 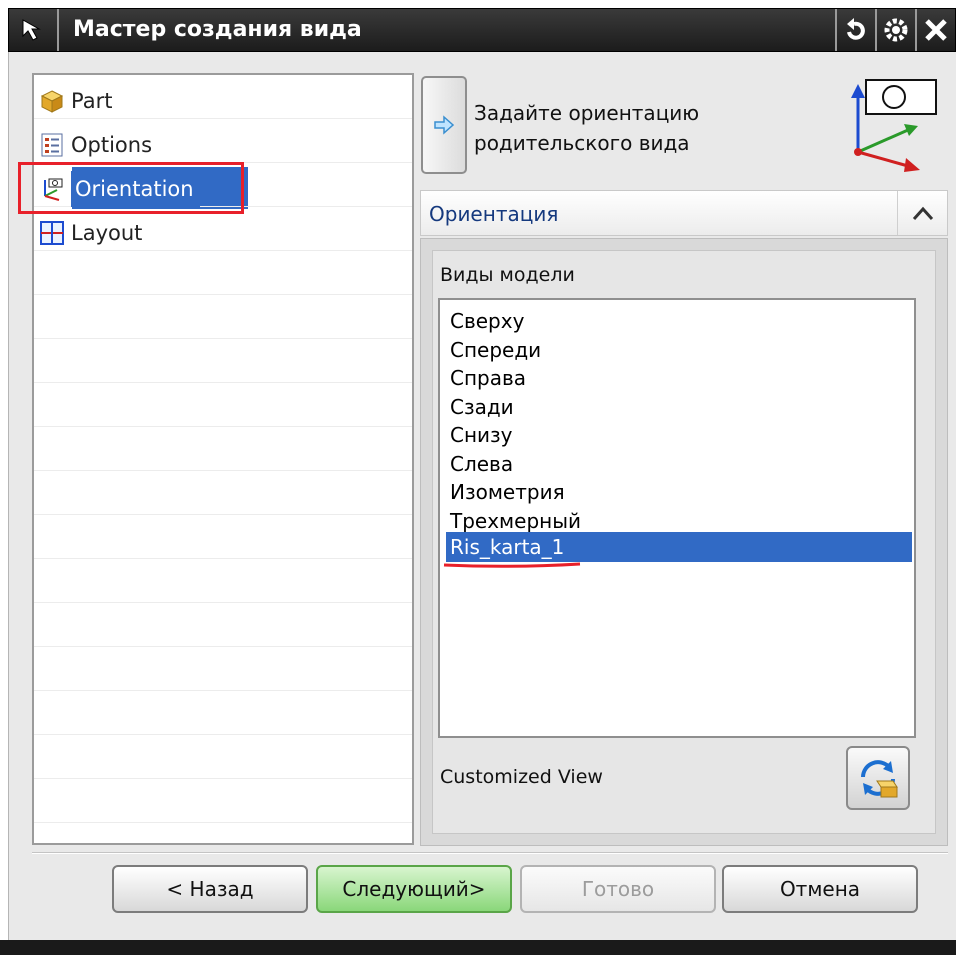 I want to click on list-item-trimetric: Трехмерный, so click(x=679, y=521).